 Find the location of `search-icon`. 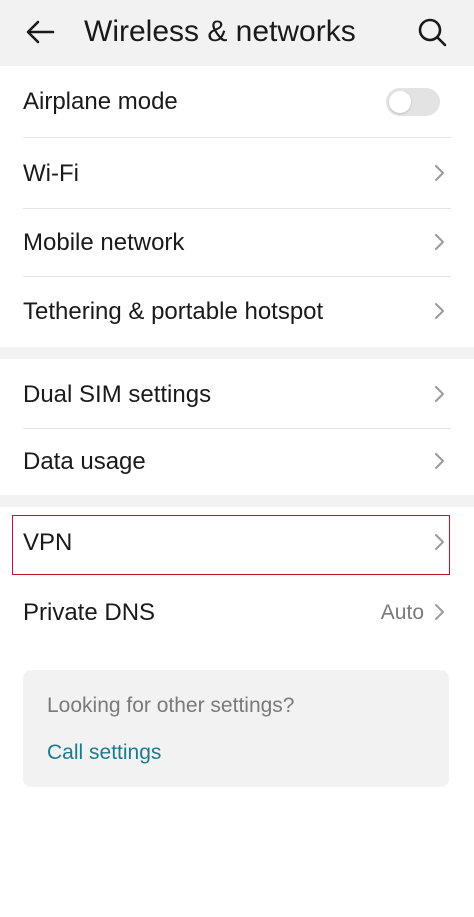

search-icon is located at coordinates (432, 32).